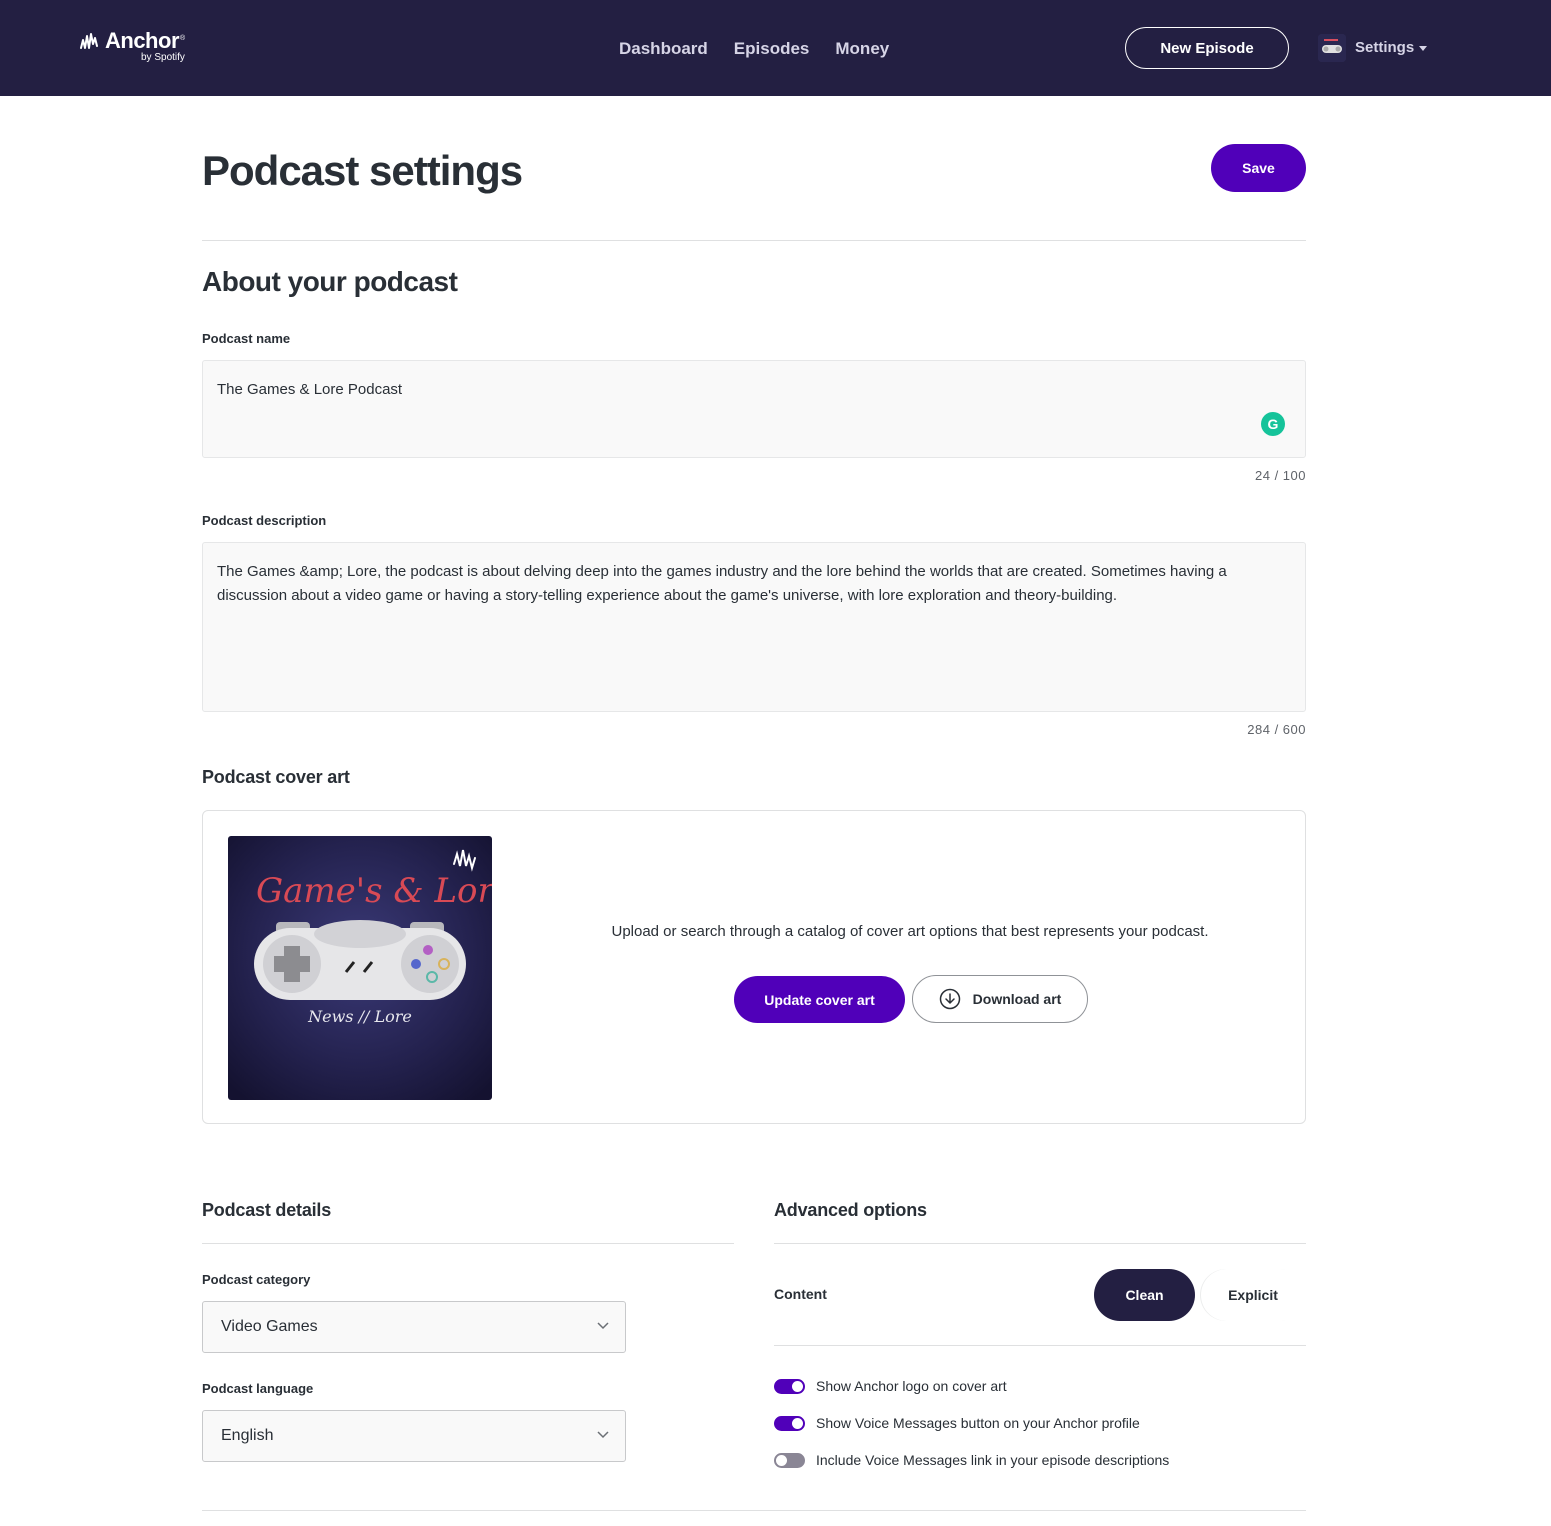  What do you see at coordinates (264, 520) in the screenshot?
I see `podcast-description-label: Podcast description` at bounding box center [264, 520].